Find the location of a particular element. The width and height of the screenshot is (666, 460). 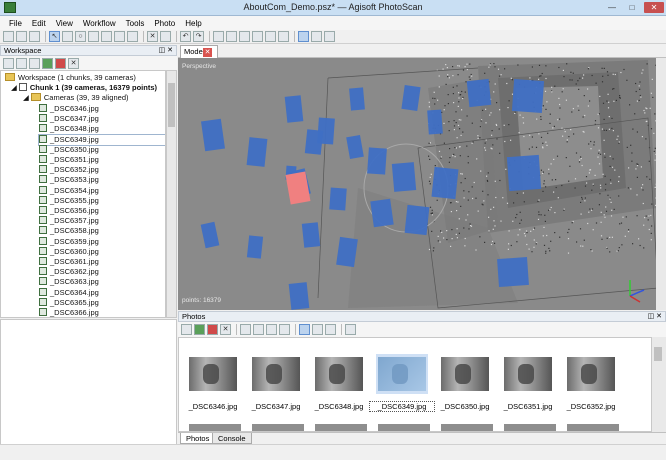

point-cloud-icon is located at coordinates (218, 36).